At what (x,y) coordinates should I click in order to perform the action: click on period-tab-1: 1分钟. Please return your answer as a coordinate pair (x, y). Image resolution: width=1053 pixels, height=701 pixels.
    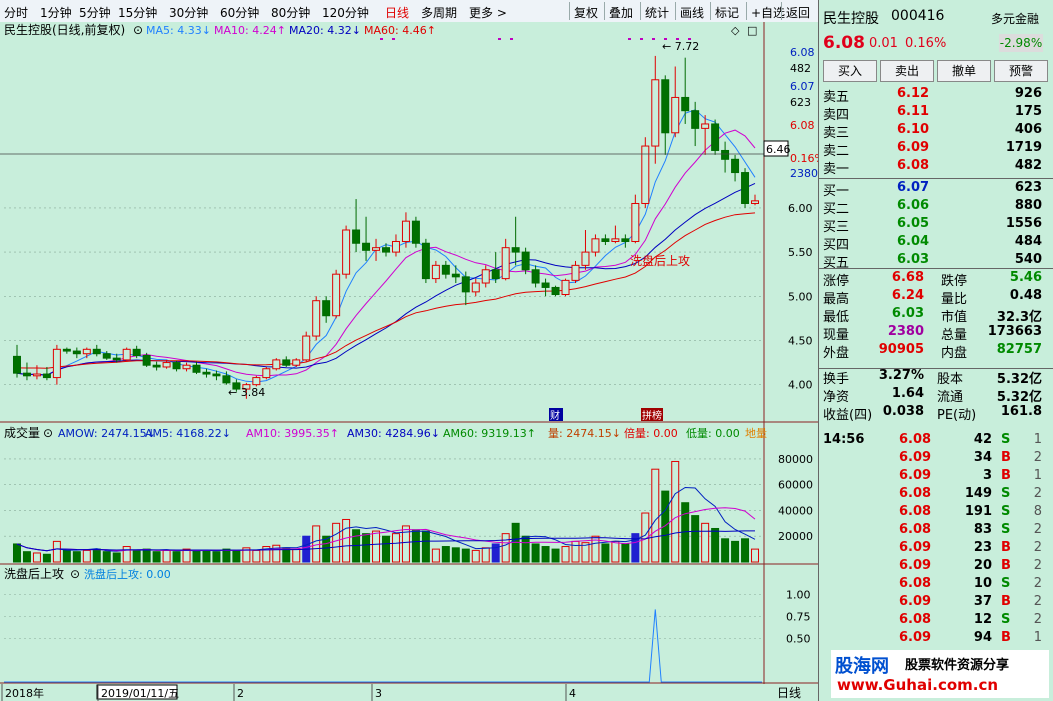
    Looking at the image, I should click on (56, 12).